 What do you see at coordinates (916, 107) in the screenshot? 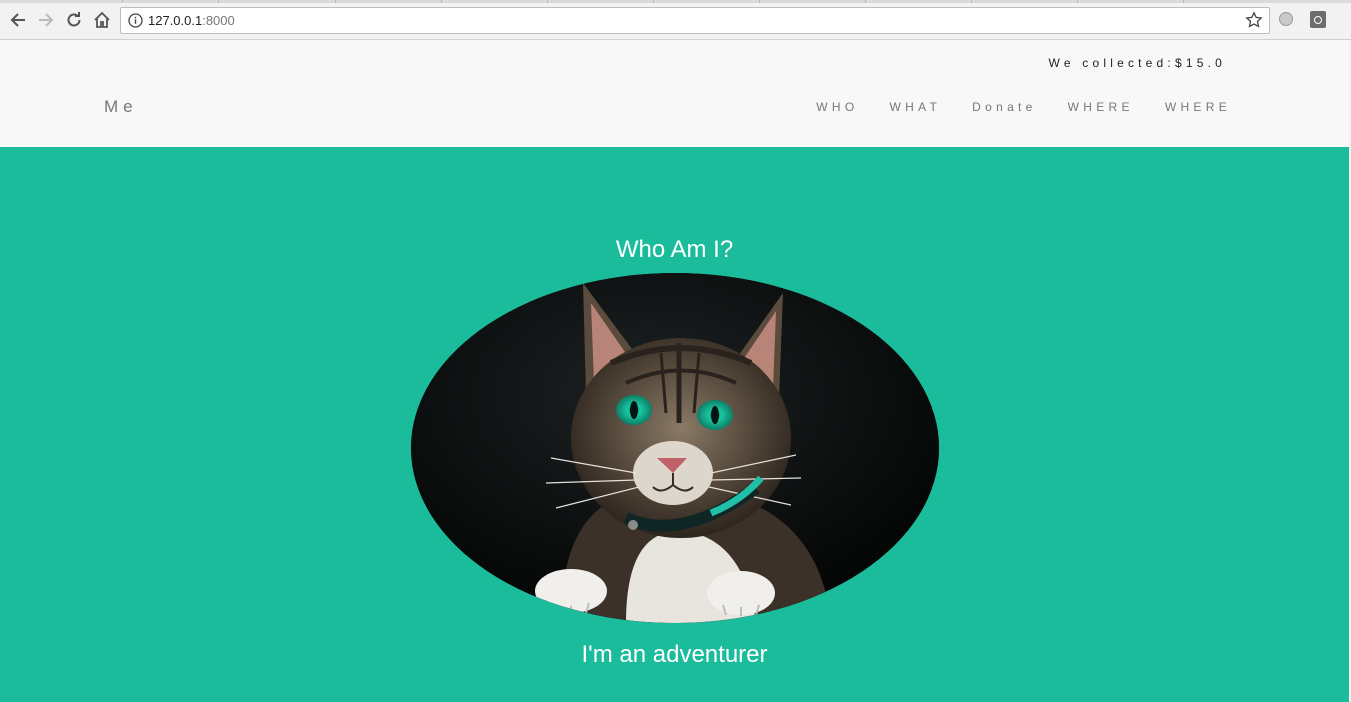
I see `nav-item-what: WHAT` at bounding box center [916, 107].